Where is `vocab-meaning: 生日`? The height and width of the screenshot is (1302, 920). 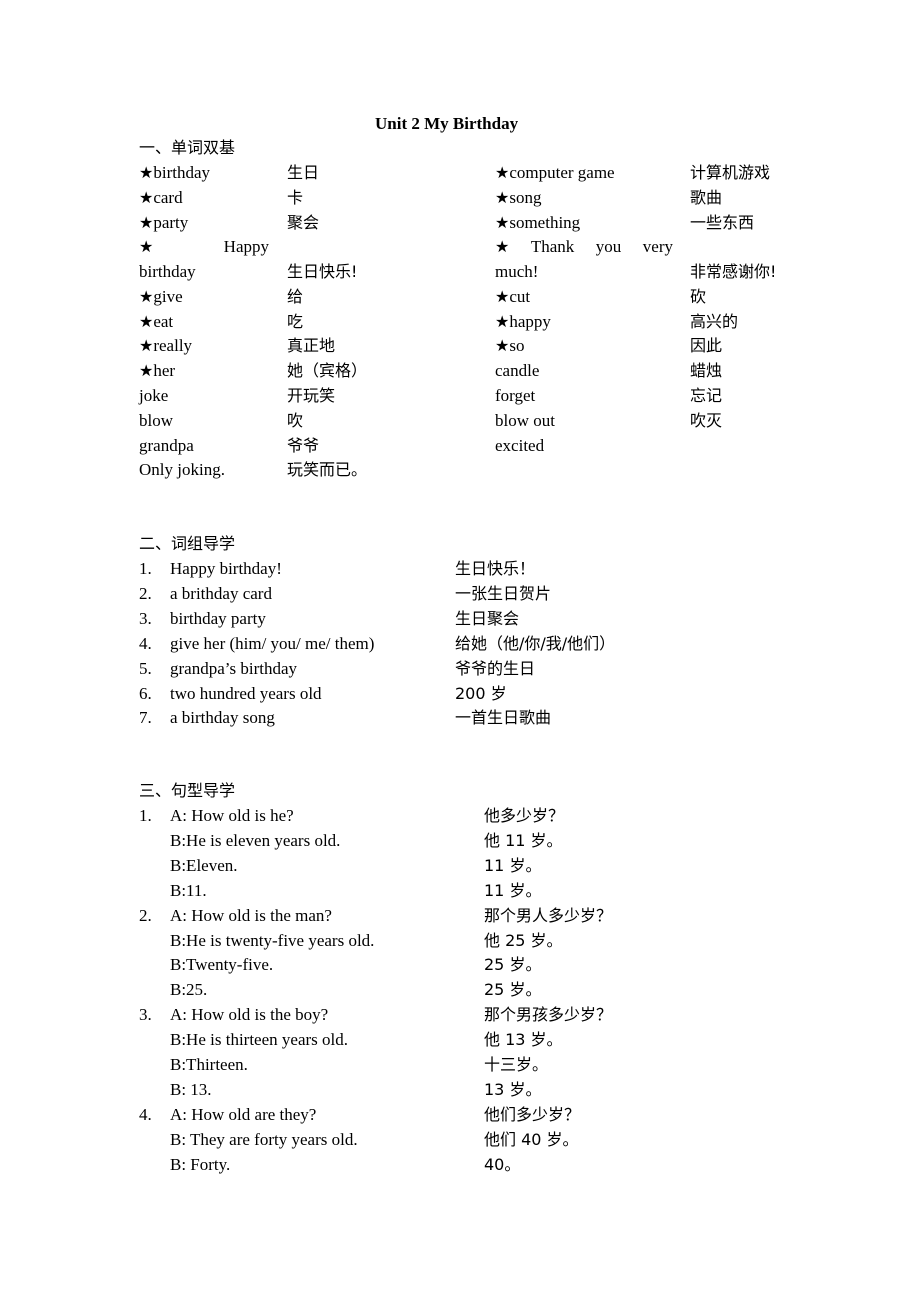
vocab-meaning: 生日 is located at coordinates (303, 172).